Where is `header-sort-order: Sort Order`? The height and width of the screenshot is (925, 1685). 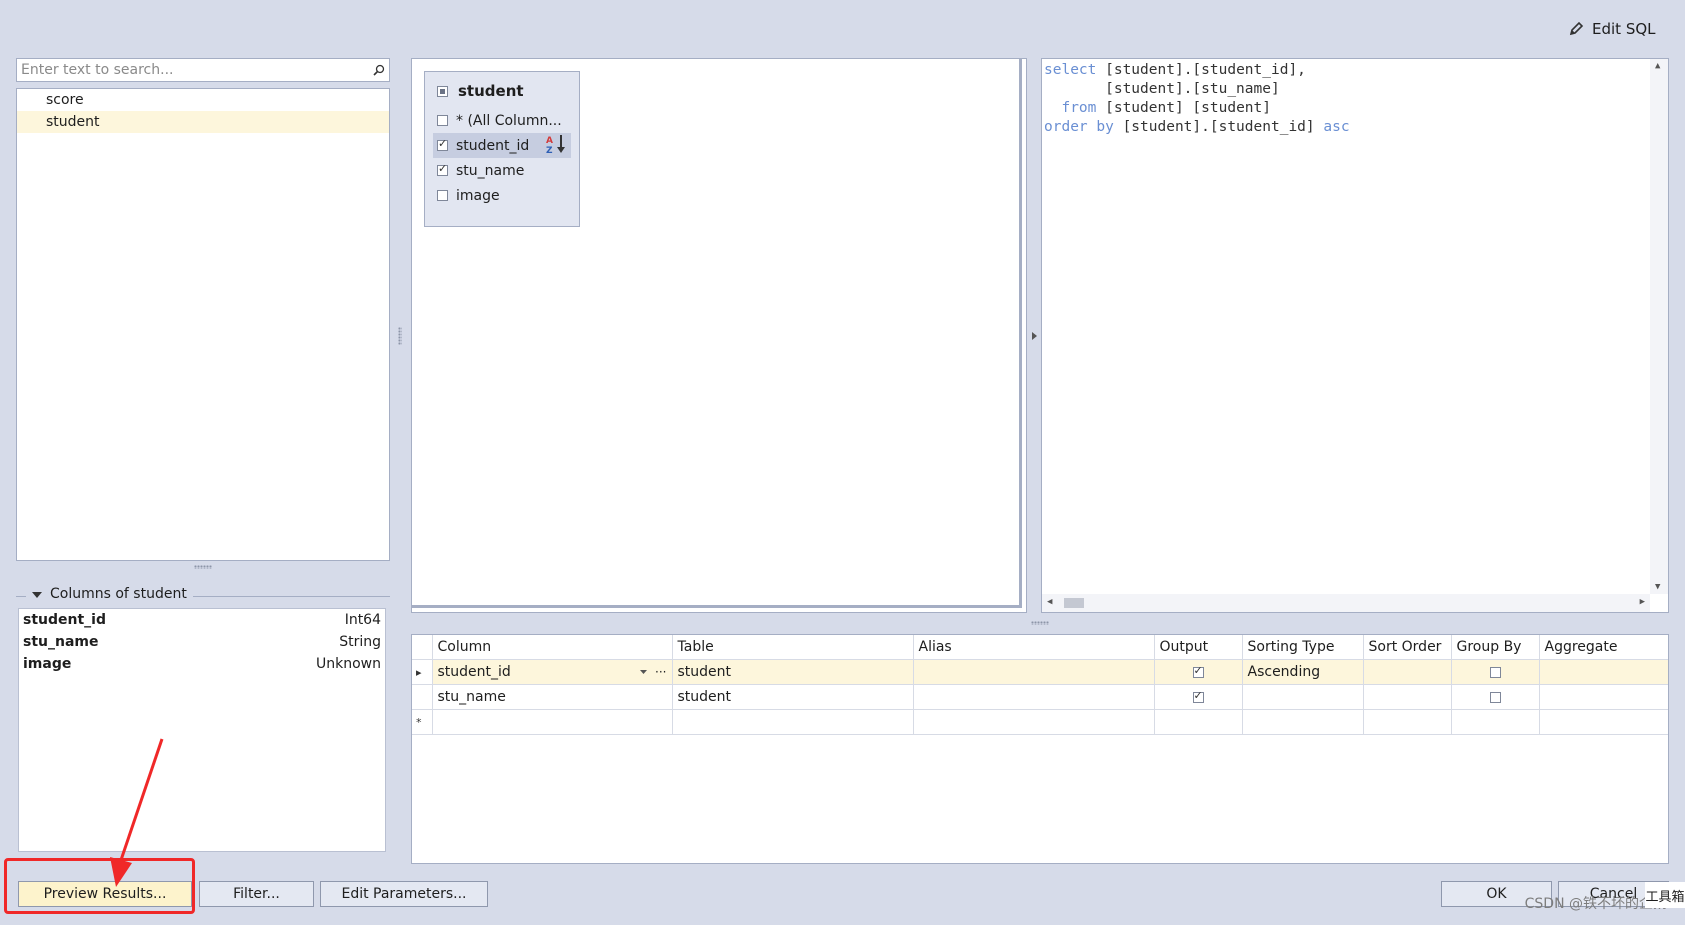
header-sort-order: Sort Order is located at coordinates (1407, 647).